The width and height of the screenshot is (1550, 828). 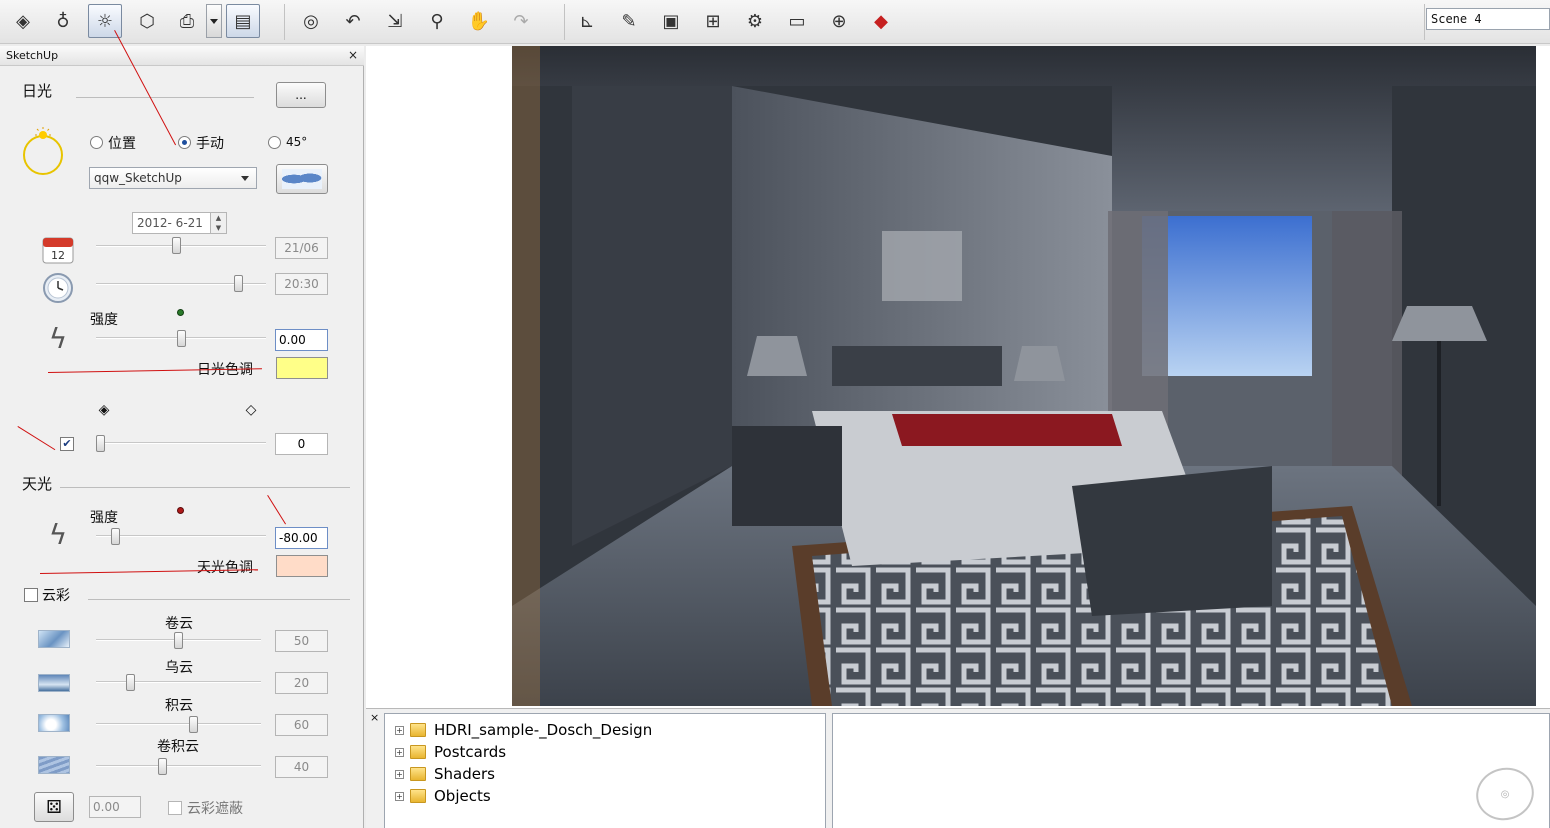 I want to click on tree-item: + HDRI_sample-_Dosch_Design, so click(x=523, y=730).